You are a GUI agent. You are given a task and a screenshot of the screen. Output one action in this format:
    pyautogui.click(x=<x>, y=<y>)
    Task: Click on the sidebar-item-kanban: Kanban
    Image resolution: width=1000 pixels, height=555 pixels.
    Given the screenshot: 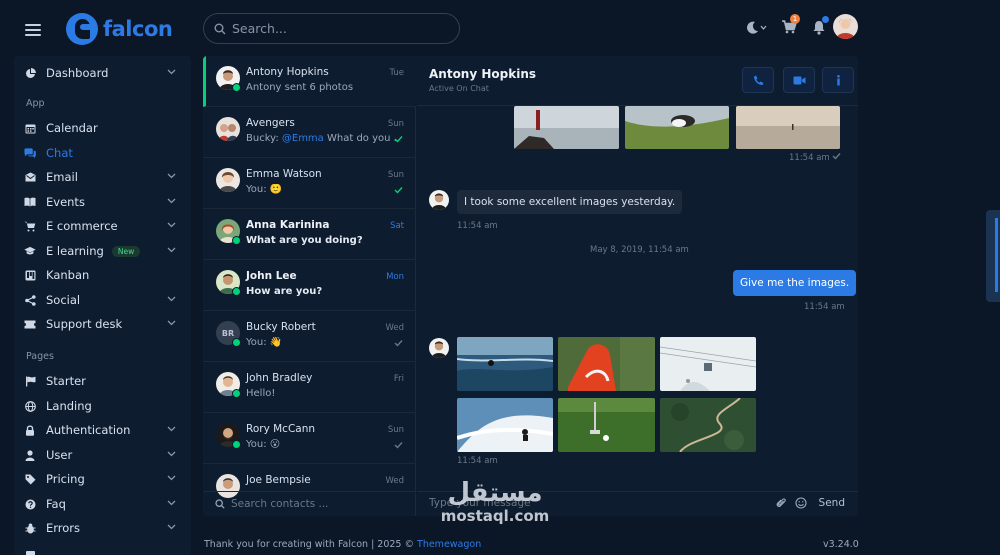 What is the action you would take?
    pyautogui.click(x=102, y=275)
    